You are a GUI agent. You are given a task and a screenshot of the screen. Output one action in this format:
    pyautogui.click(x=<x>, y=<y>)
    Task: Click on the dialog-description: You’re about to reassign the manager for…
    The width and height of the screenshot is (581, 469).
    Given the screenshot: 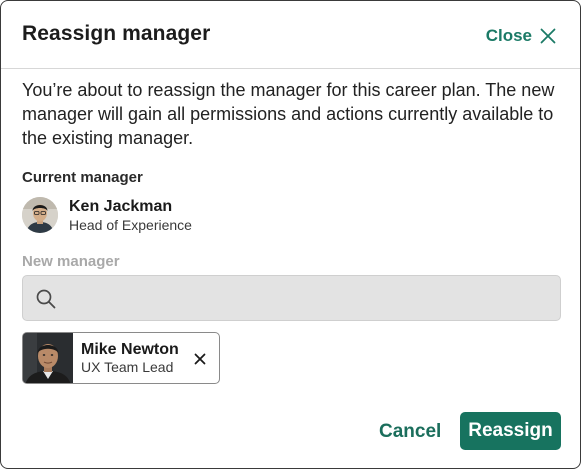 What is the action you would take?
    pyautogui.click(x=288, y=114)
    